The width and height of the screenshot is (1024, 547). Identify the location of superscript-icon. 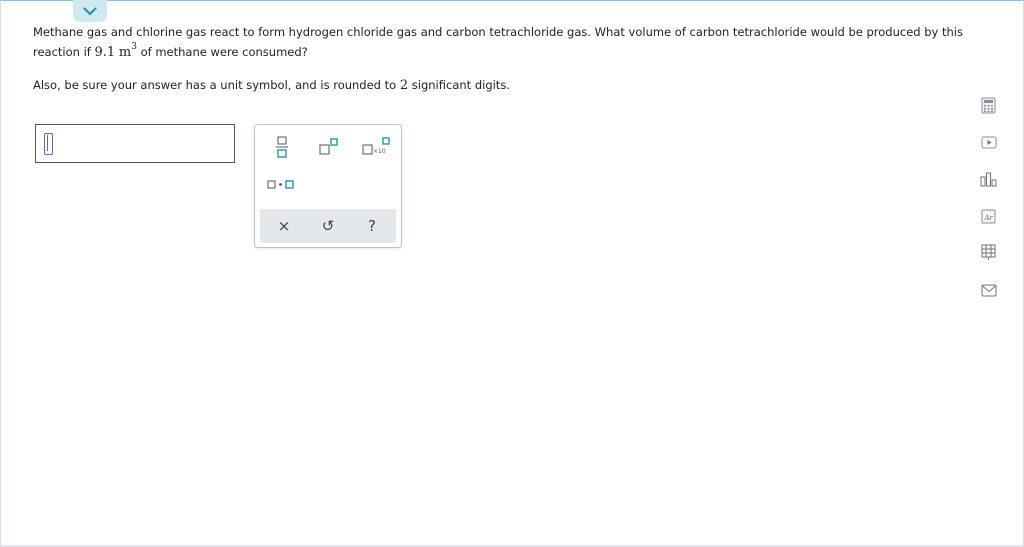
(328, 146).